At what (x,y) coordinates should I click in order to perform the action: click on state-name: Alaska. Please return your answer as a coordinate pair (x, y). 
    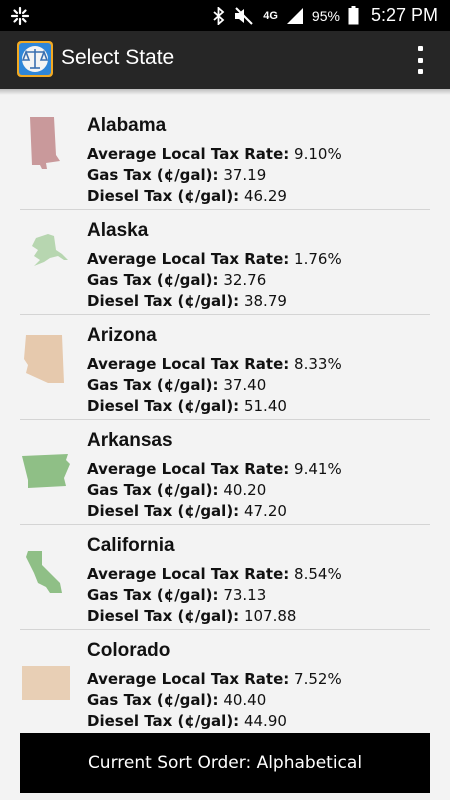
    Looking at the image, I should click on (118, 230).